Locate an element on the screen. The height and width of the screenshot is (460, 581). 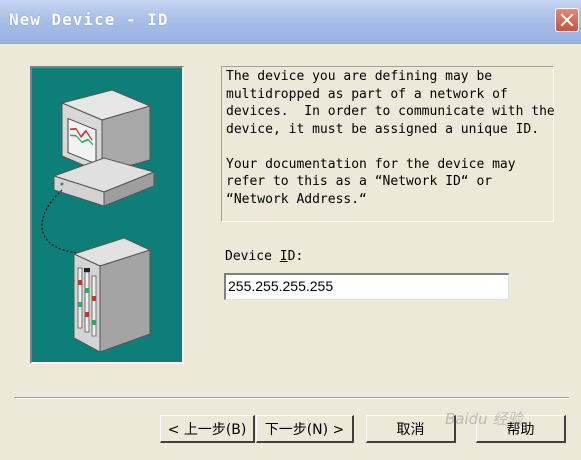
device-id-label-post: D: is located at coordinates (295, 256).